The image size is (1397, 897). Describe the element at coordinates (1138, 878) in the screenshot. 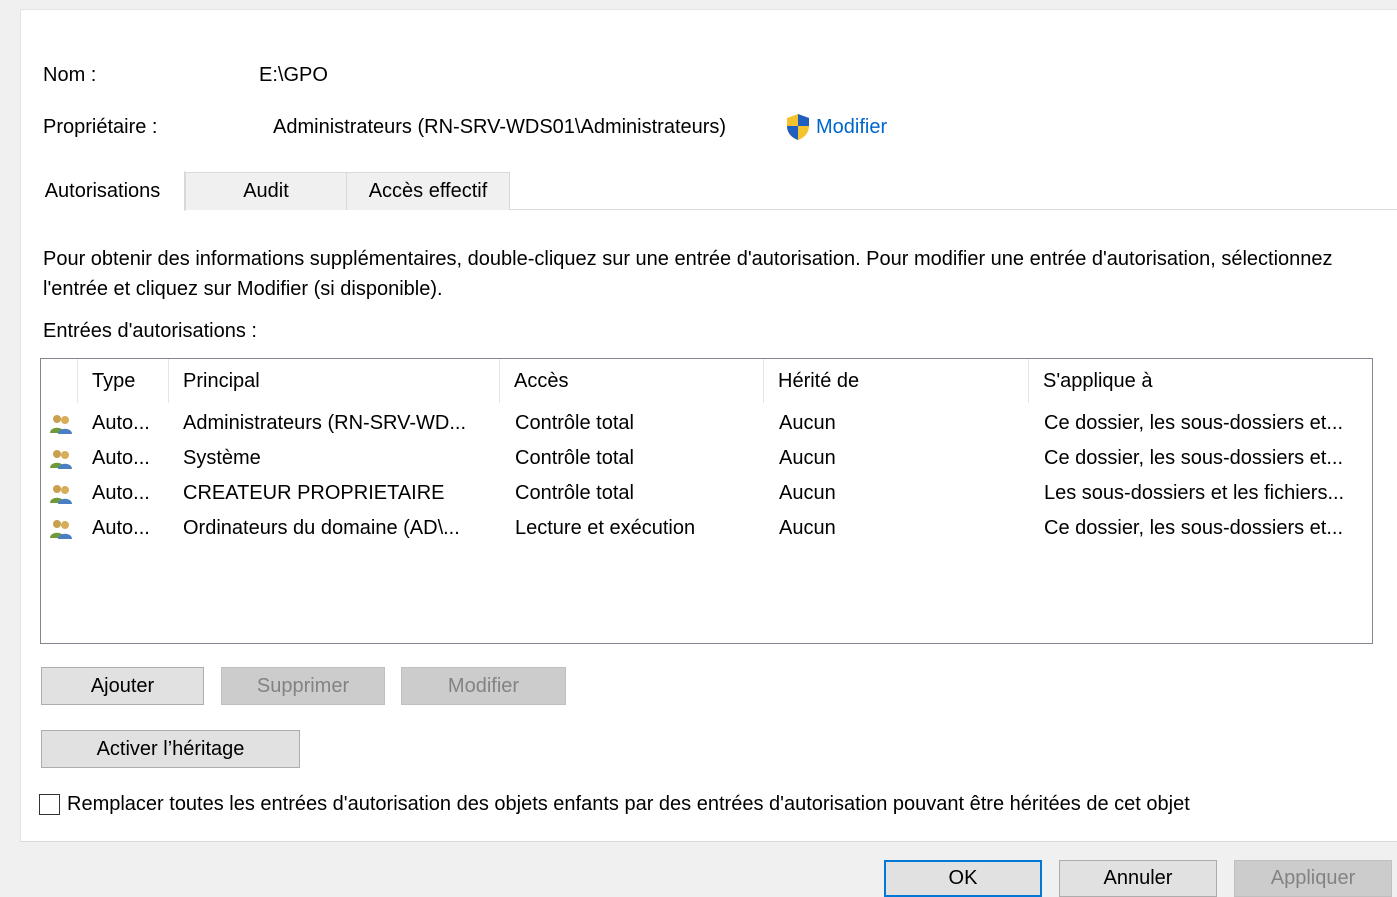

I see `cancel-button: Annuler` at that location.